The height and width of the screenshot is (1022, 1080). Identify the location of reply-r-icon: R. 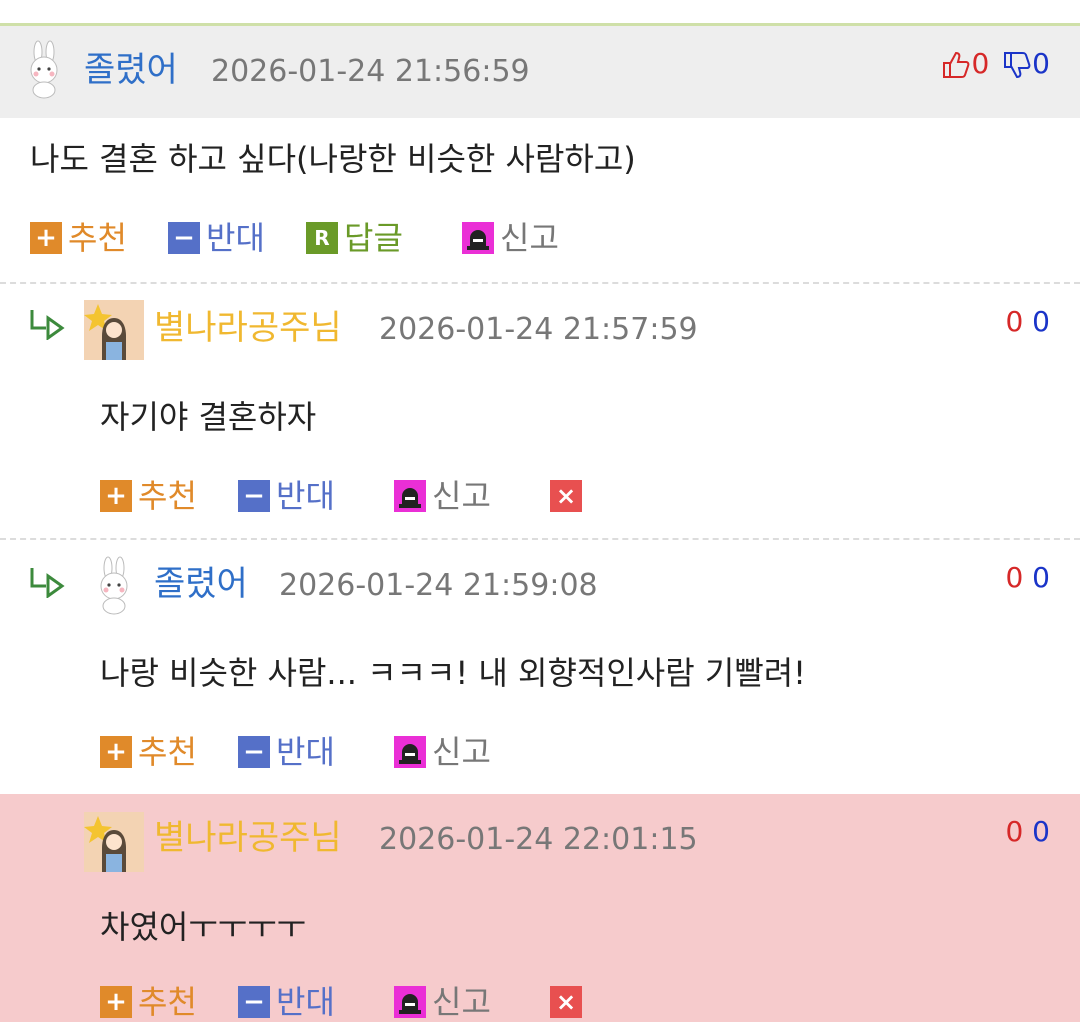
(322, 238).